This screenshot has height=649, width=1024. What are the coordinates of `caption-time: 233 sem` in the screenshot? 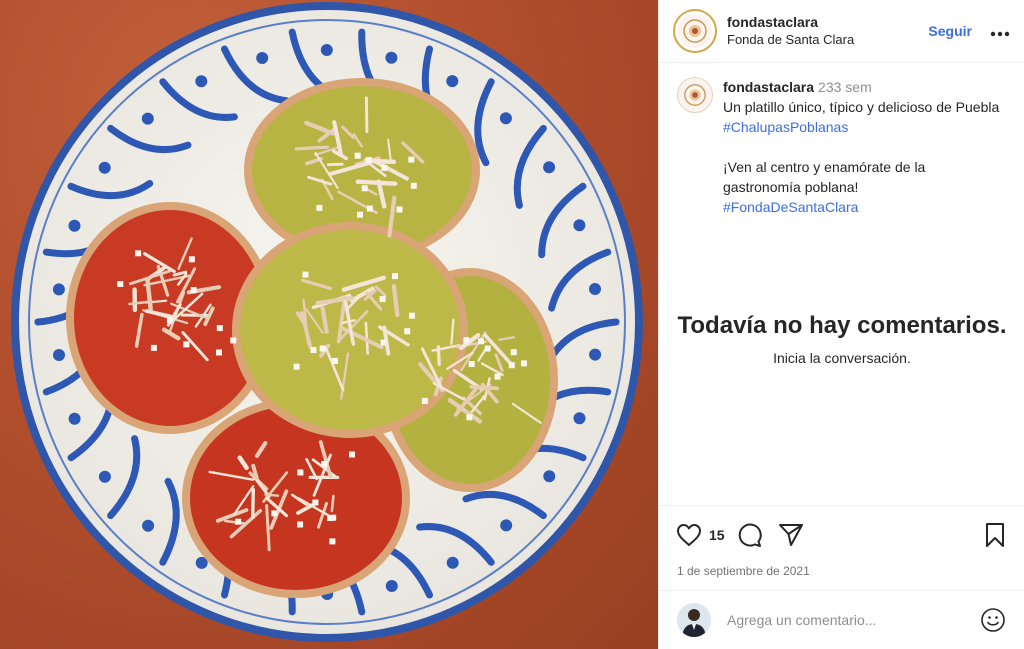 It's located at (845, 87).